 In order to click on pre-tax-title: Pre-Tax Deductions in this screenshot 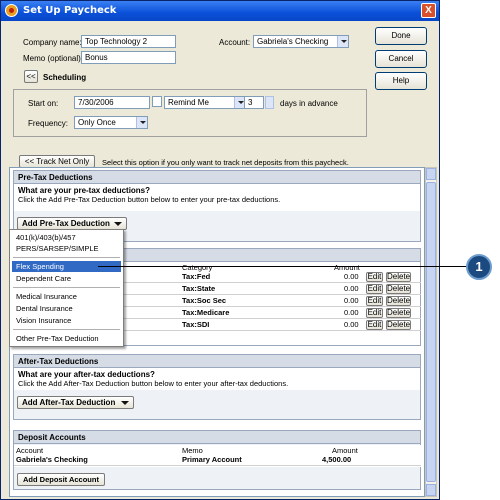, I will do `click(217, 177)`.